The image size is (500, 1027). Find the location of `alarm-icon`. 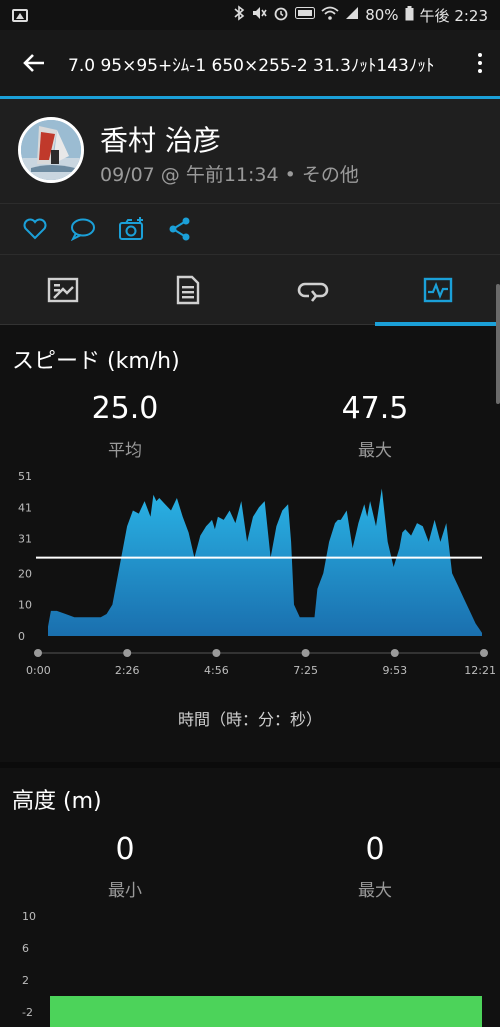

alarm-icon is located at coordinates (281, 15).